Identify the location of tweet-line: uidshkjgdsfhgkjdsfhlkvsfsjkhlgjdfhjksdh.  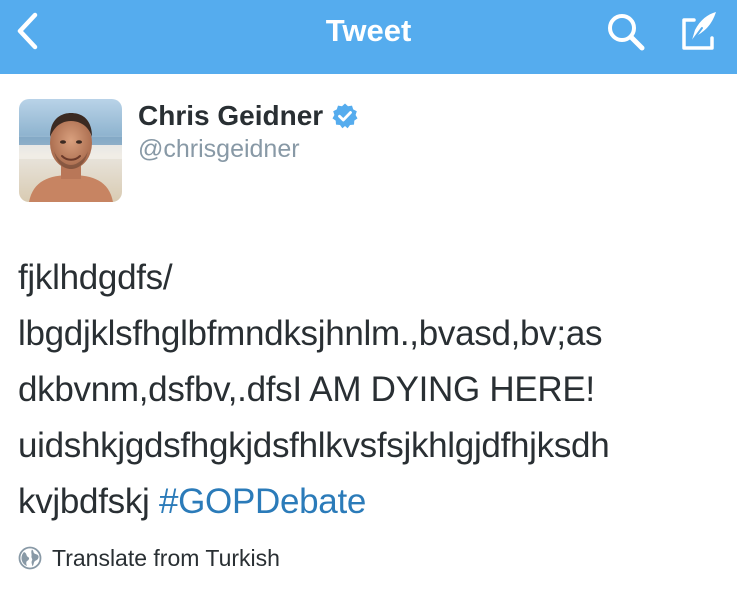
(314, 445).